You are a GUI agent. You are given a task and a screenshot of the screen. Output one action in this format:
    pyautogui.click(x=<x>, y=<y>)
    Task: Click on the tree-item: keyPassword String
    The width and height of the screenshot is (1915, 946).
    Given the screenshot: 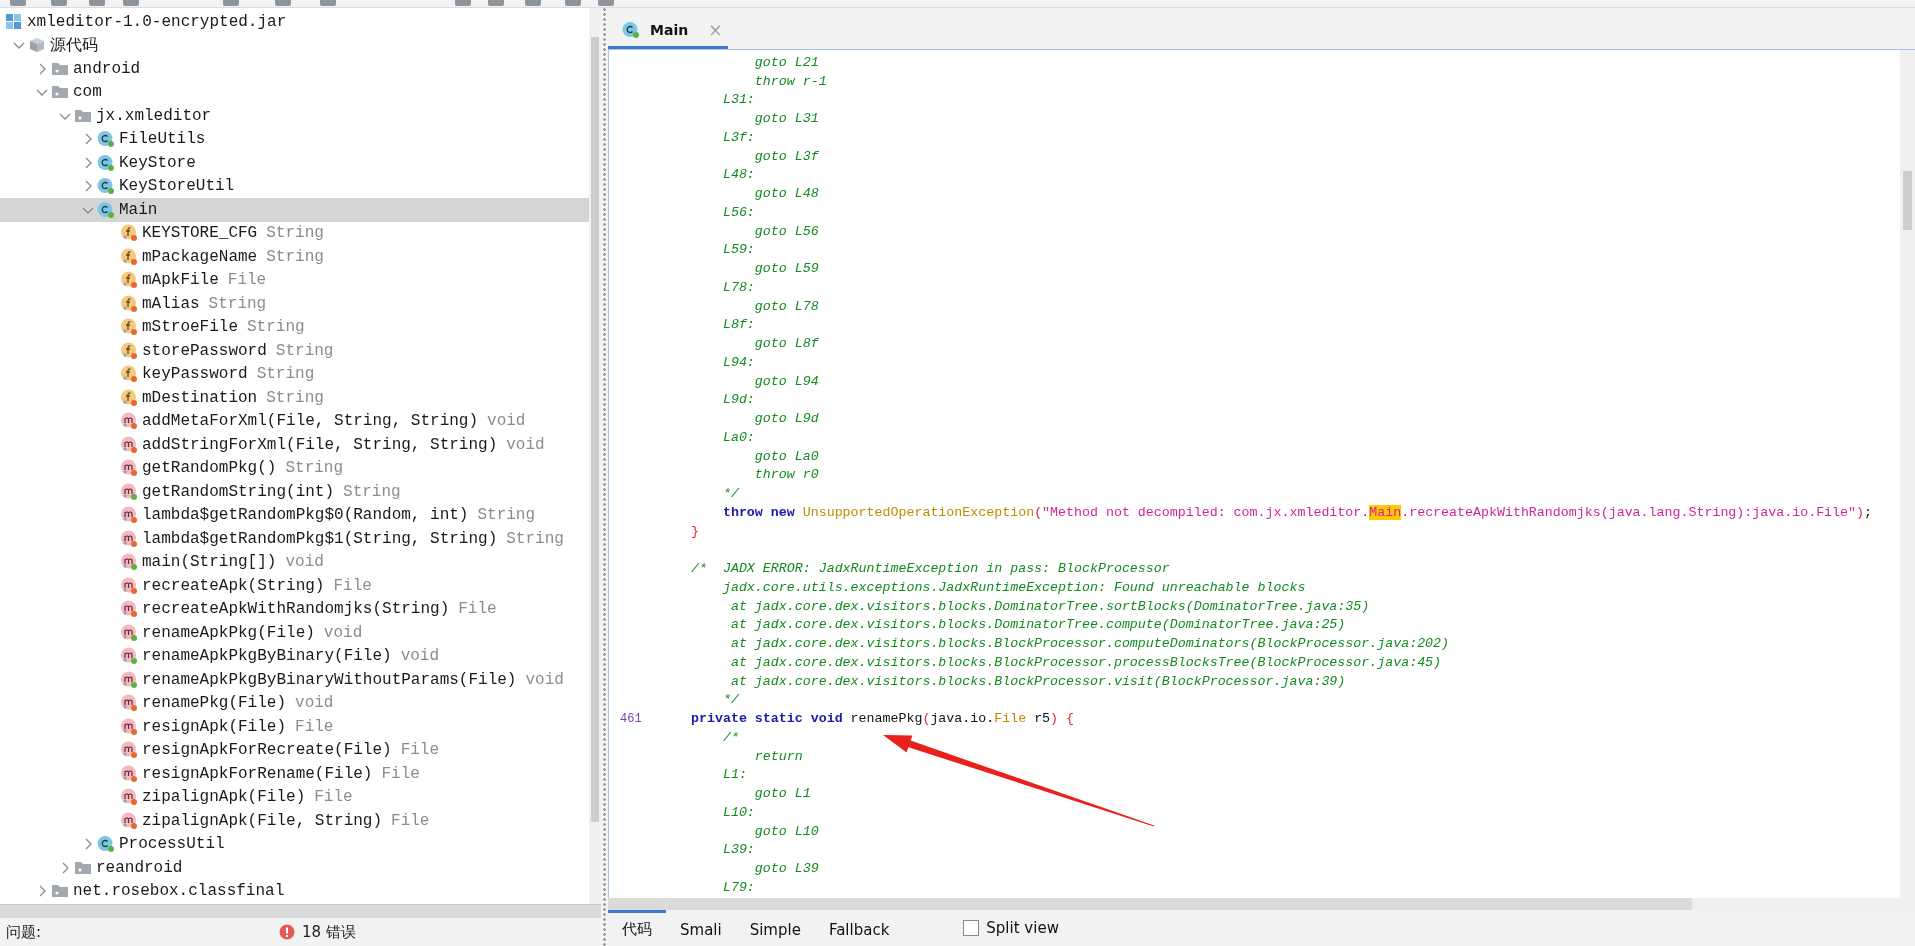 What is the action you would take?
    pyautogui.click(x=294, y=374)
    